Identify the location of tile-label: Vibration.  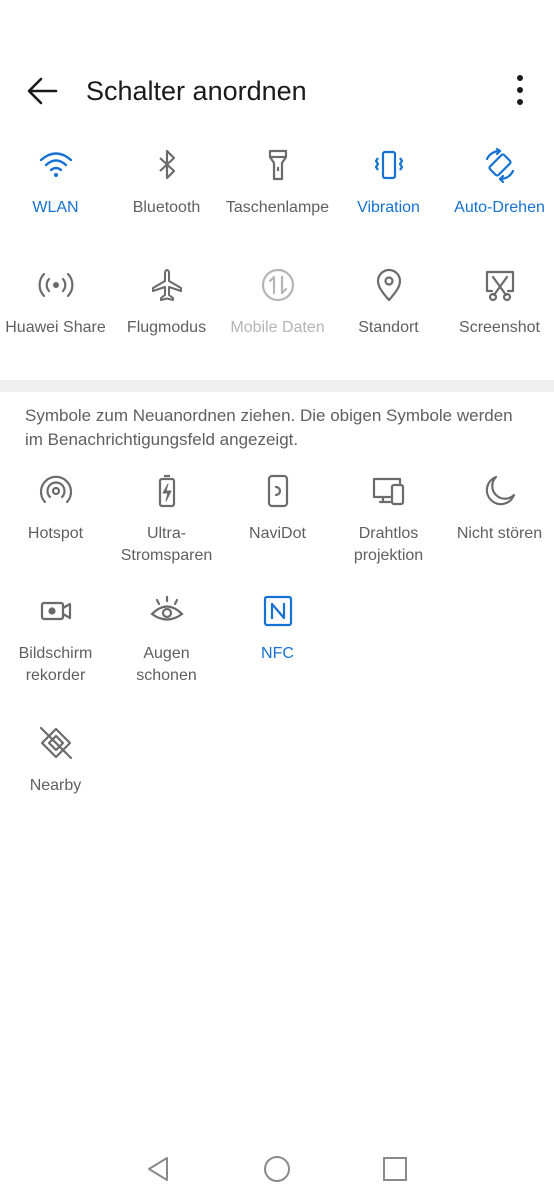
(388, 207).